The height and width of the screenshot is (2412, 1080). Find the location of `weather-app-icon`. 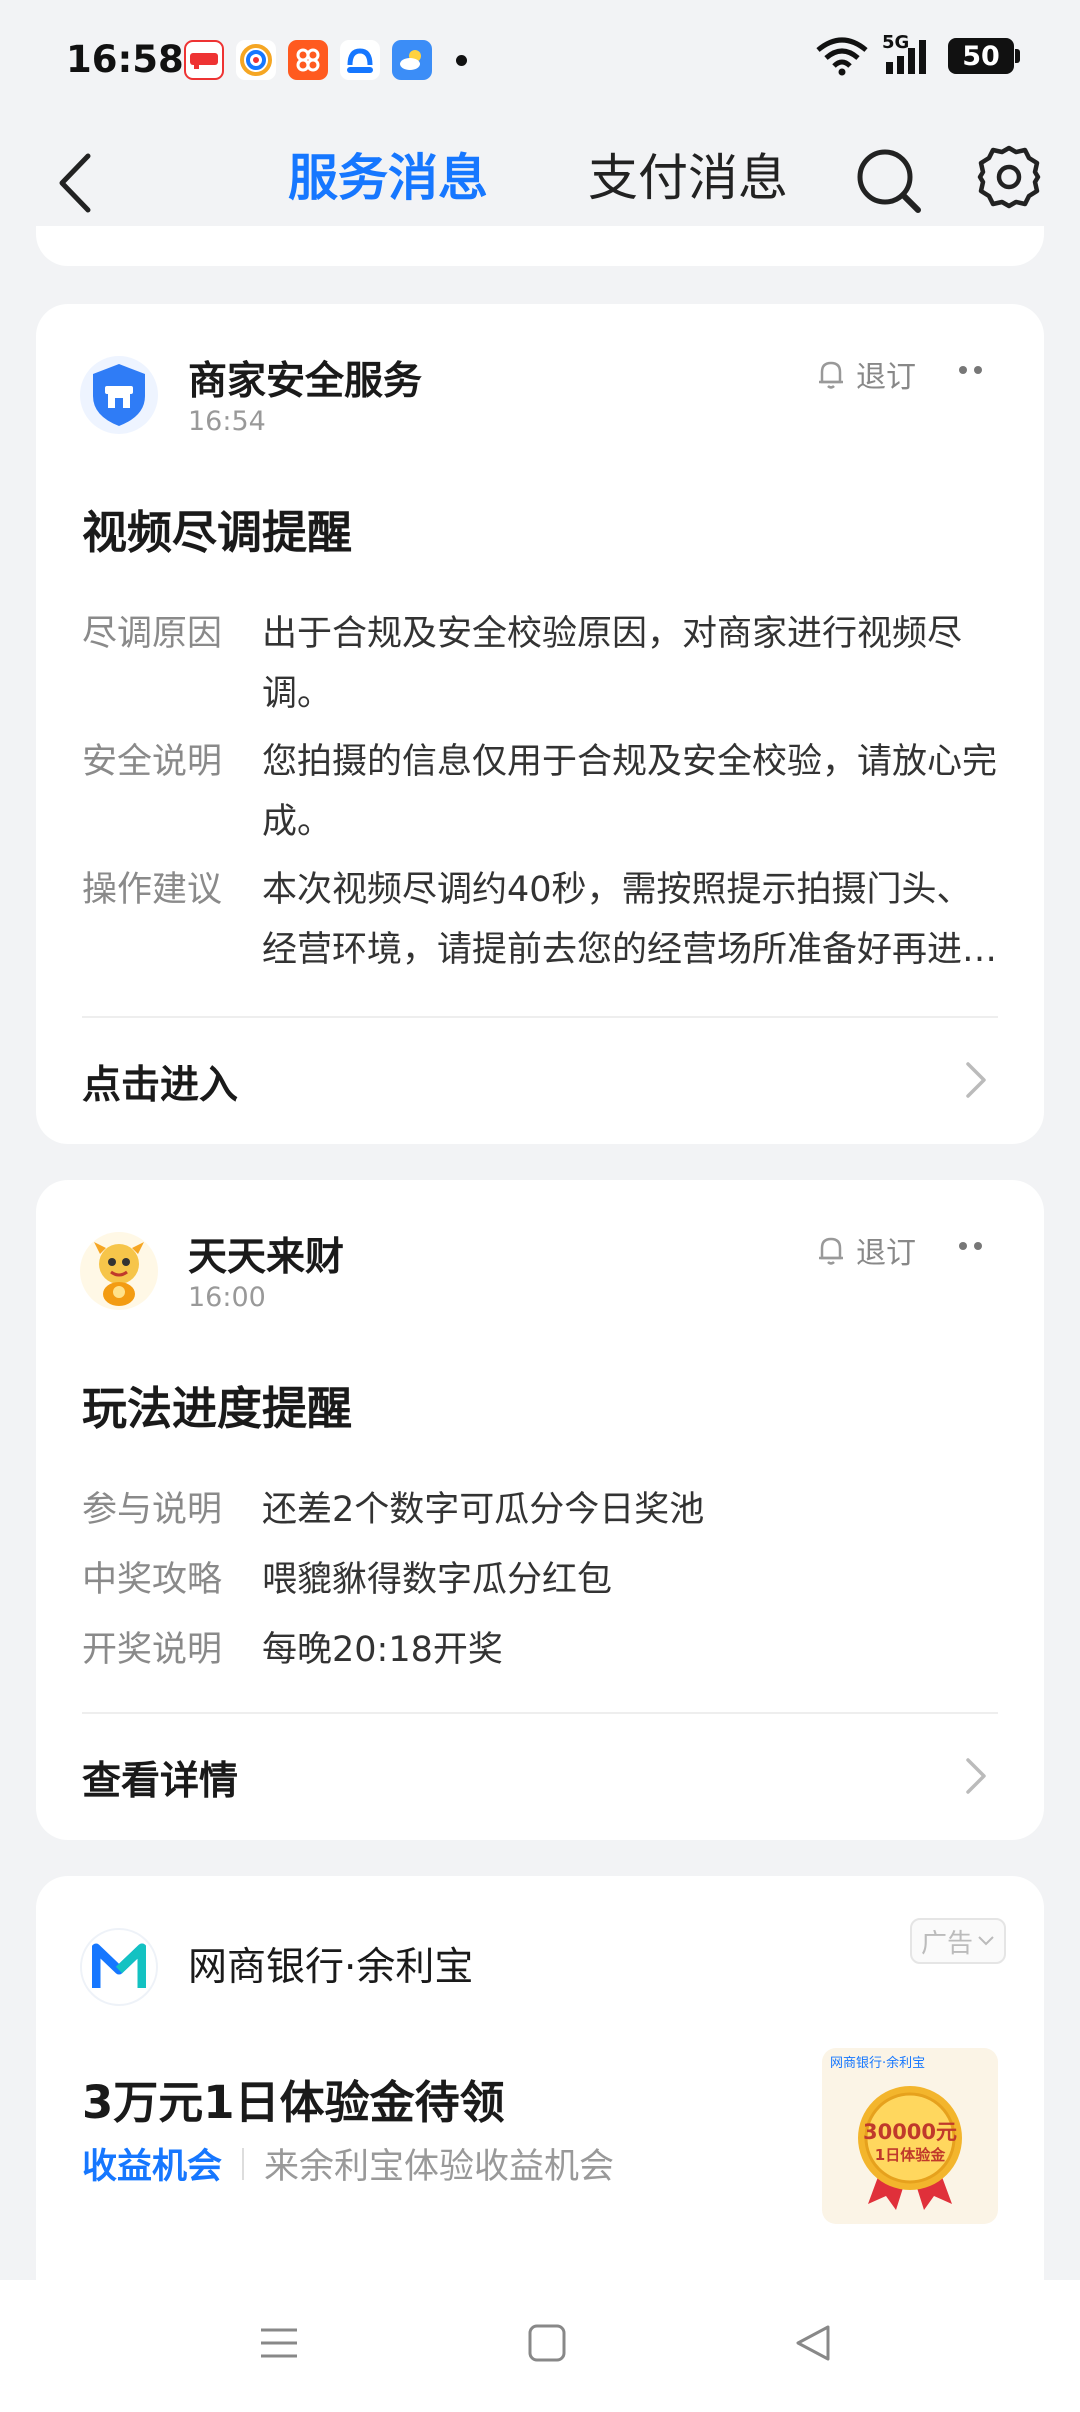

weather-app-icon is located at coordinates (412, 60).